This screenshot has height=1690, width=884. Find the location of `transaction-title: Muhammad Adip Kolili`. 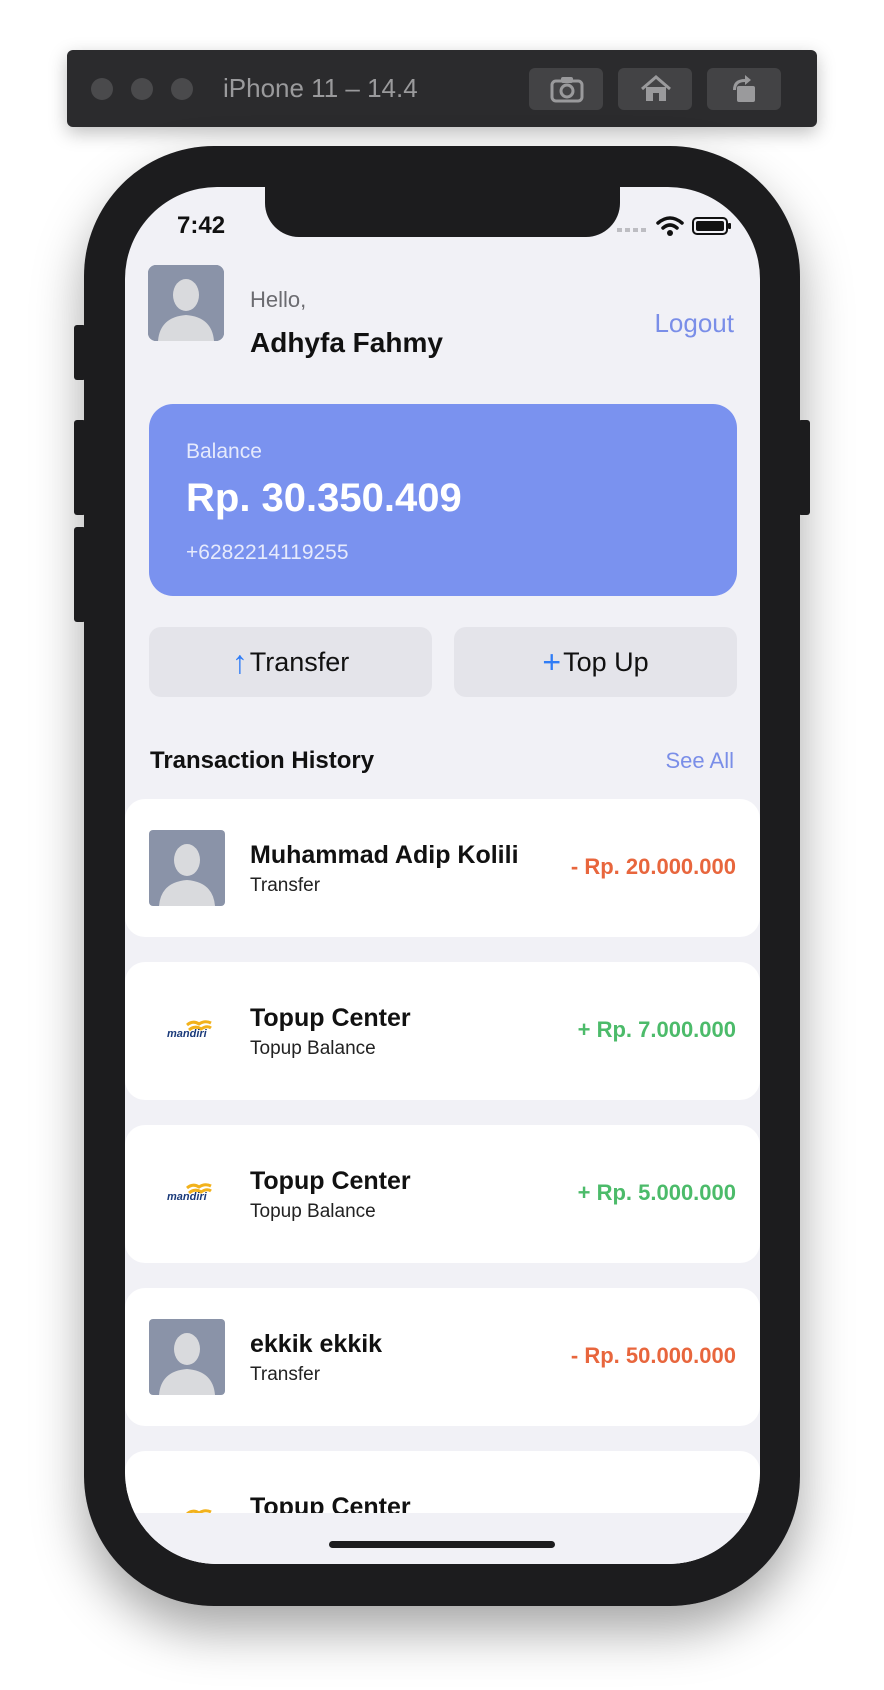

transaction-title: Muhammad Adip Kolili is located at coordinates (384, 855).